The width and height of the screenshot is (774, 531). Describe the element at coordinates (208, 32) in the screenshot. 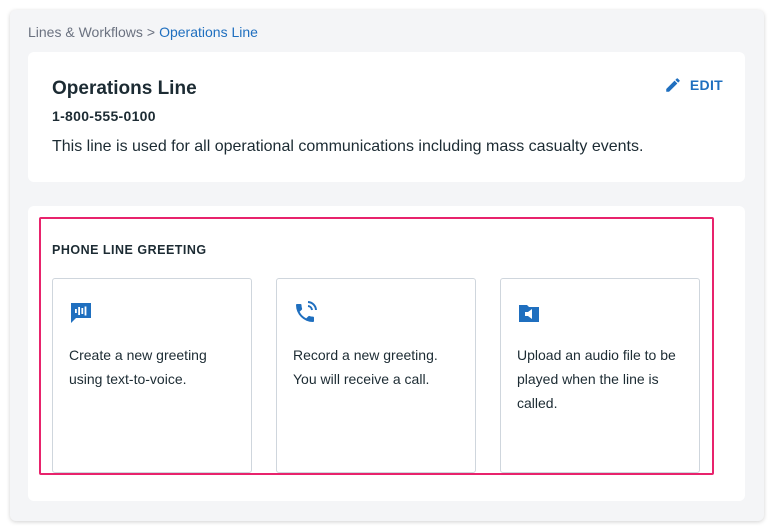

I see `breadcrumb-current: Operations Line` at that location.